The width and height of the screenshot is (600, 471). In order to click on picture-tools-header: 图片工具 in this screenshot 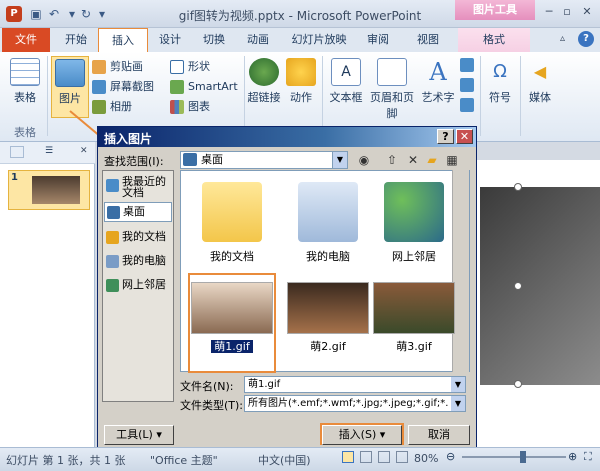, I will do `click(495, 10)`.